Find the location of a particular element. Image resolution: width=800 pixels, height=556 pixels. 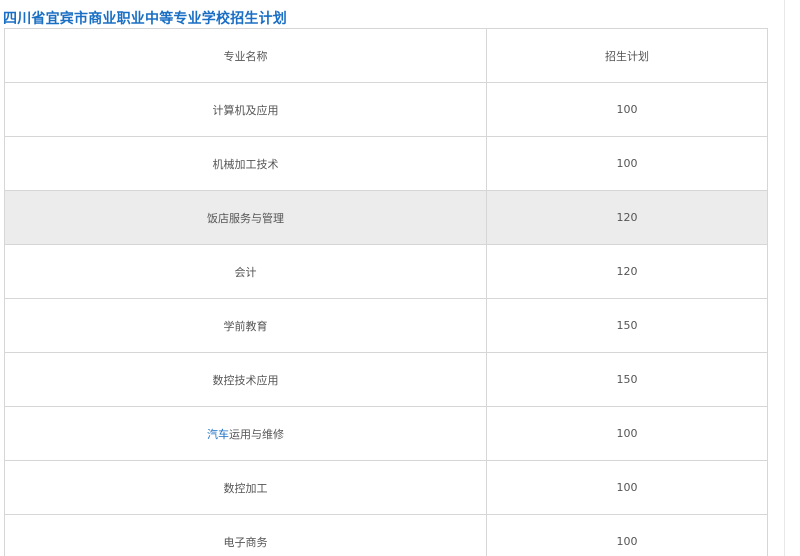

header-enrollment-plan: 招生计划 is located at coordinates (627, 55).